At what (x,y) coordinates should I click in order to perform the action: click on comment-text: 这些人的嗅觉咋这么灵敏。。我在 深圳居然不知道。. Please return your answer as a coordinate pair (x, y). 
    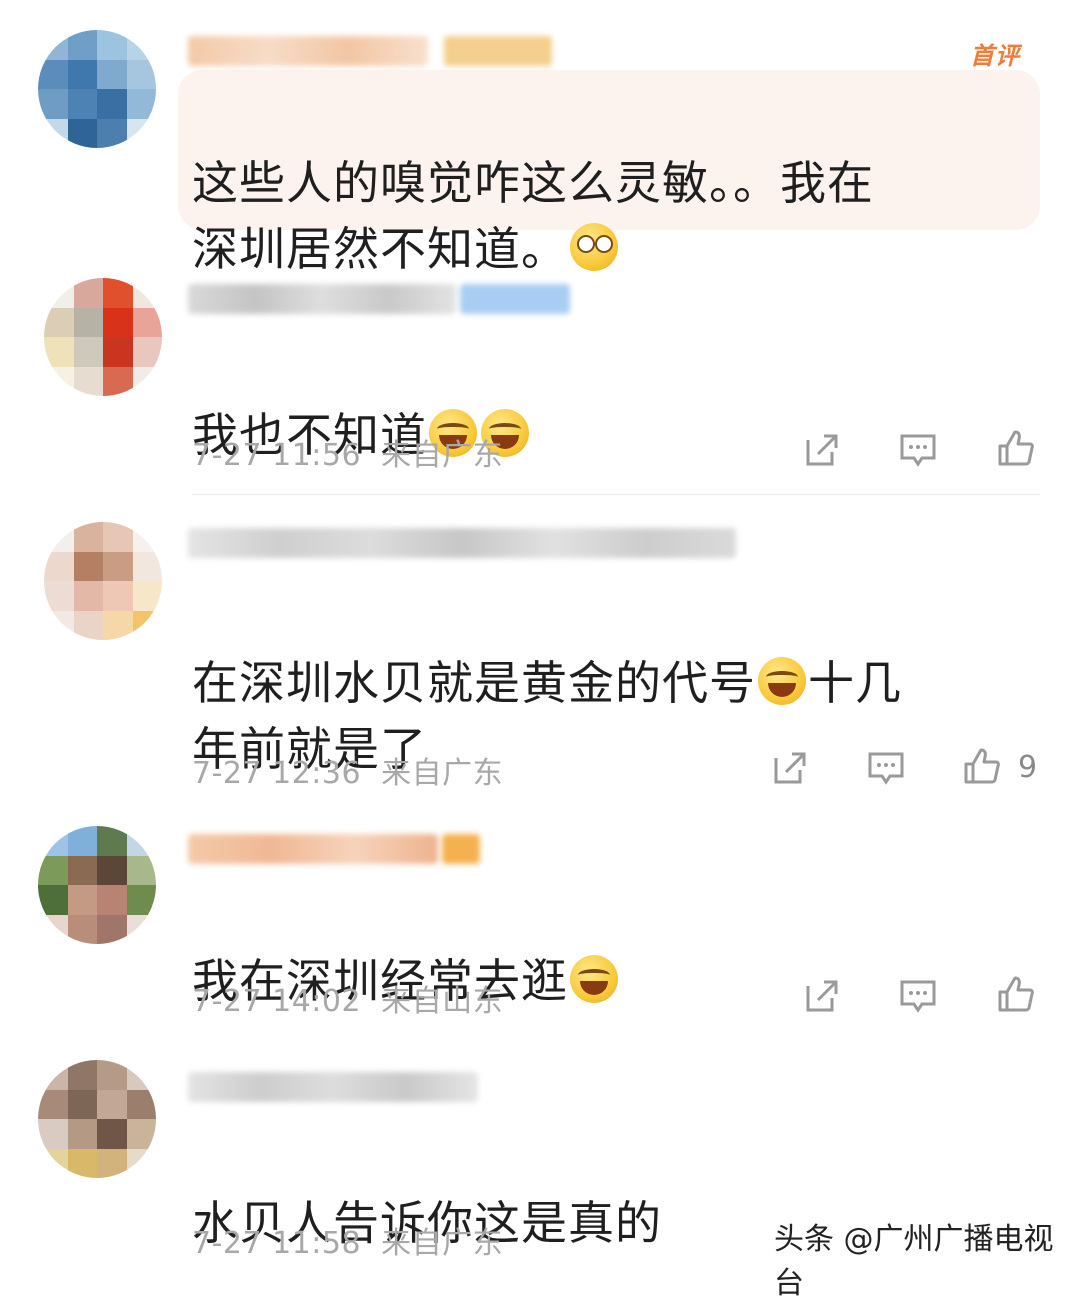
    Looking at the image, I should click on (533, 183).